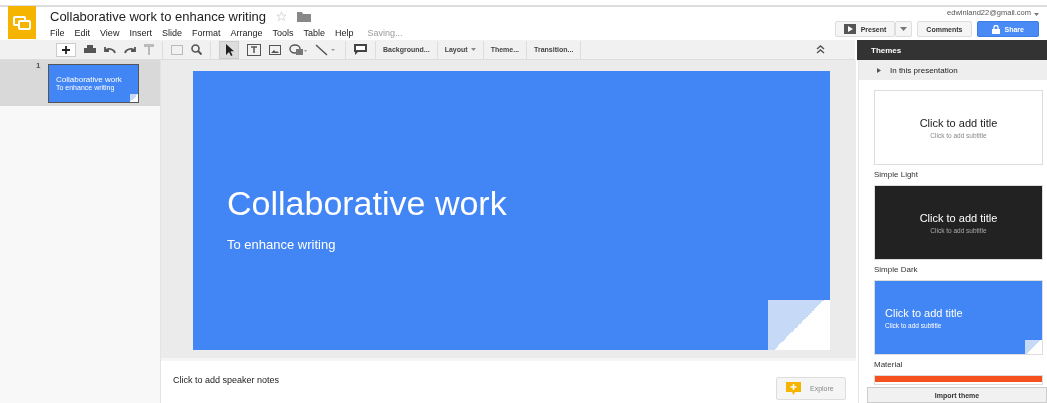 This screenshot has width=1047, height=403. I want to click on theme-name: Material, so click(889, 365).